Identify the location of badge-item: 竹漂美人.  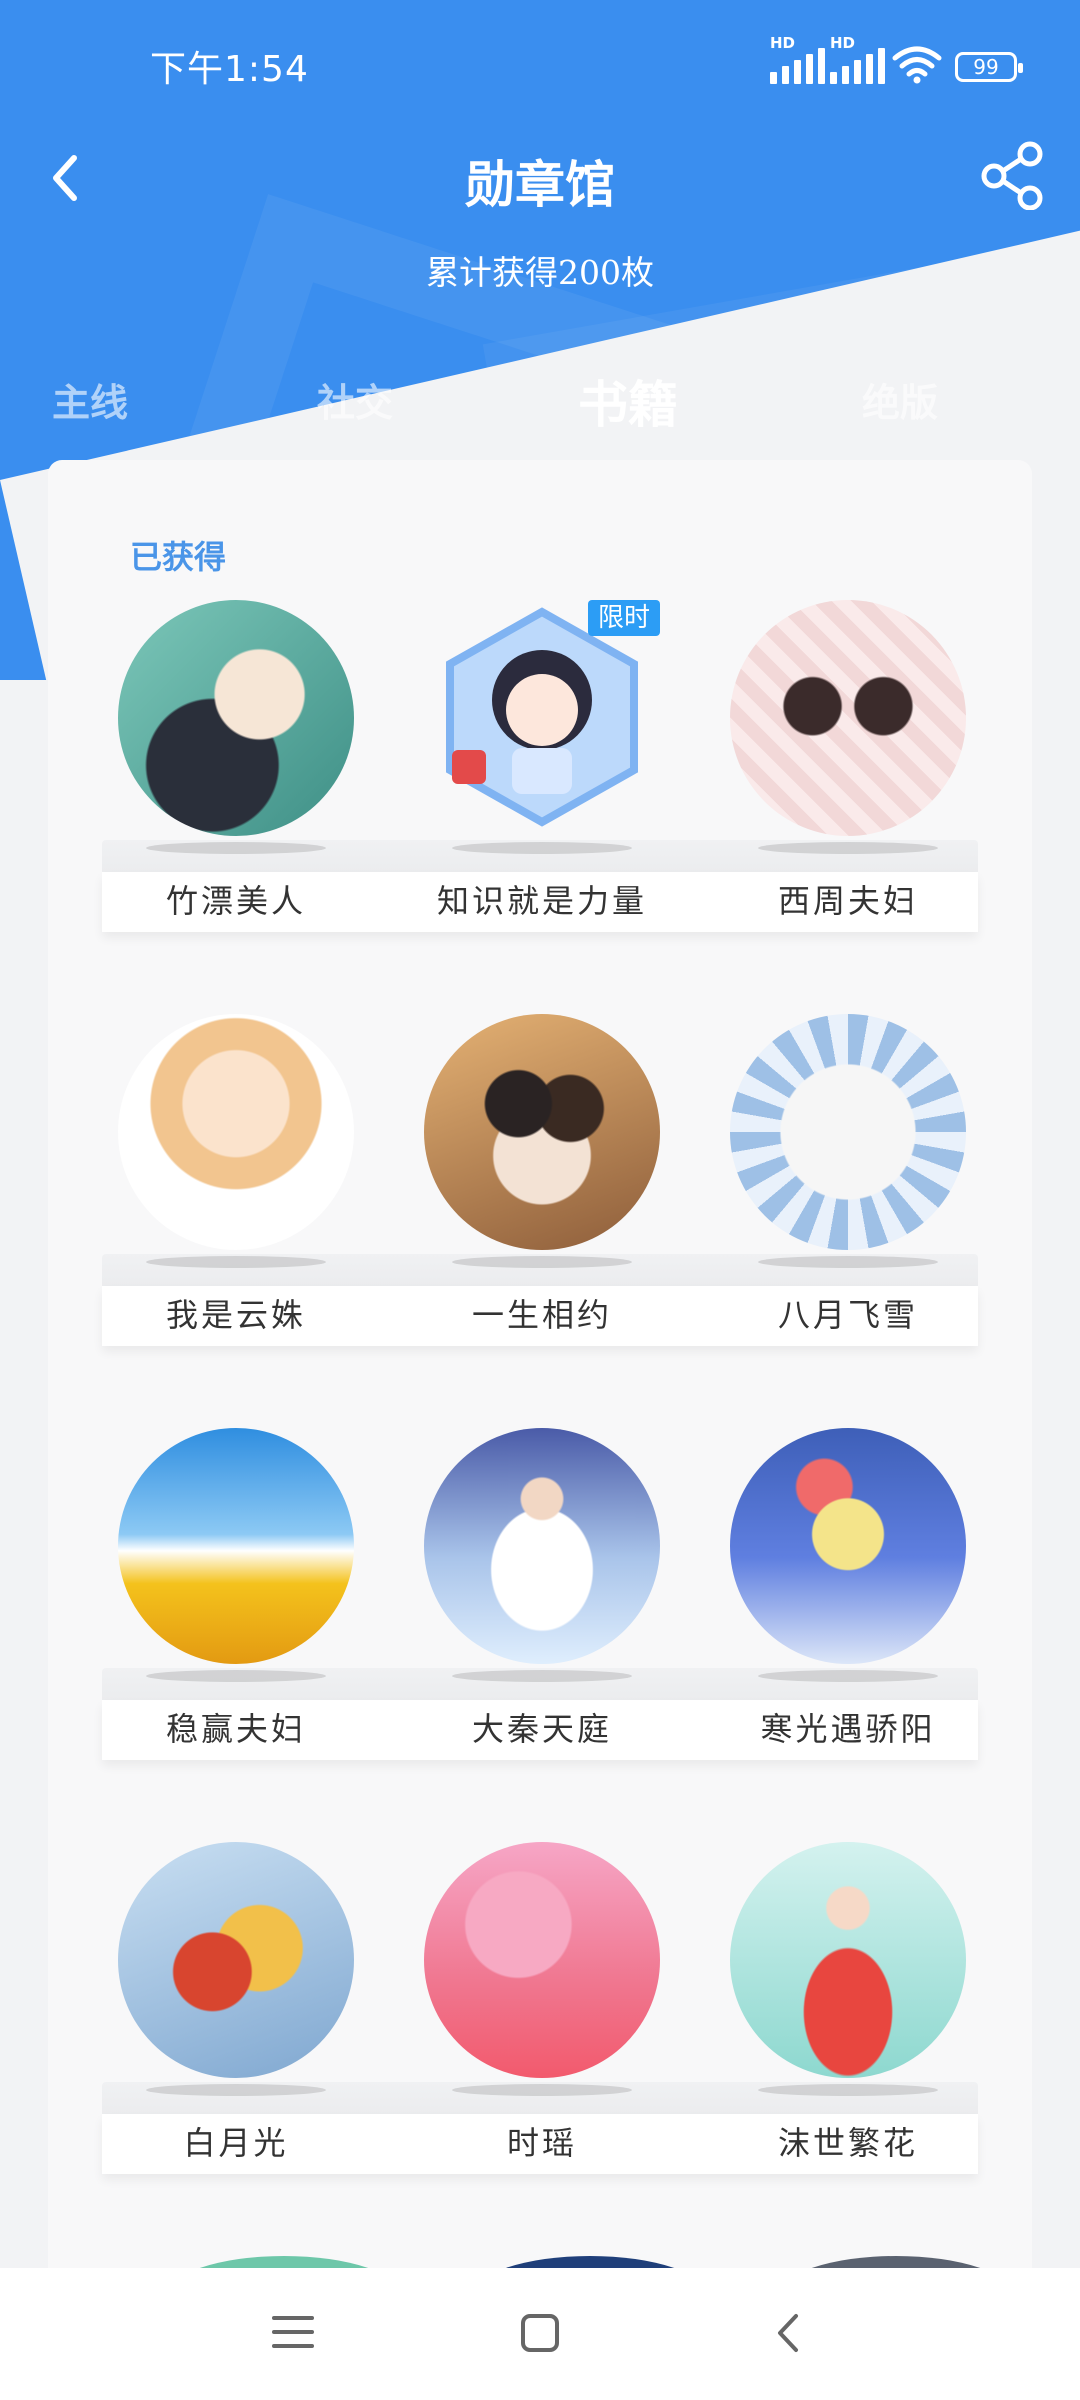
(220, 765).